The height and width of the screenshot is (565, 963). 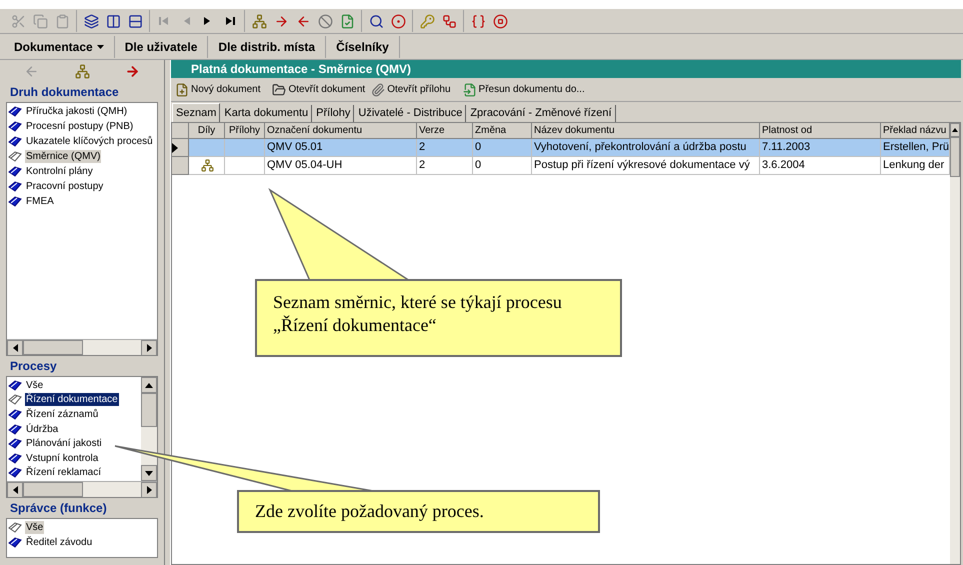 What do you see at coordinates (319, 90) in the screenshot?
I see `toolbar-button: Otevřít dokument` at bounding box center [319, 90].